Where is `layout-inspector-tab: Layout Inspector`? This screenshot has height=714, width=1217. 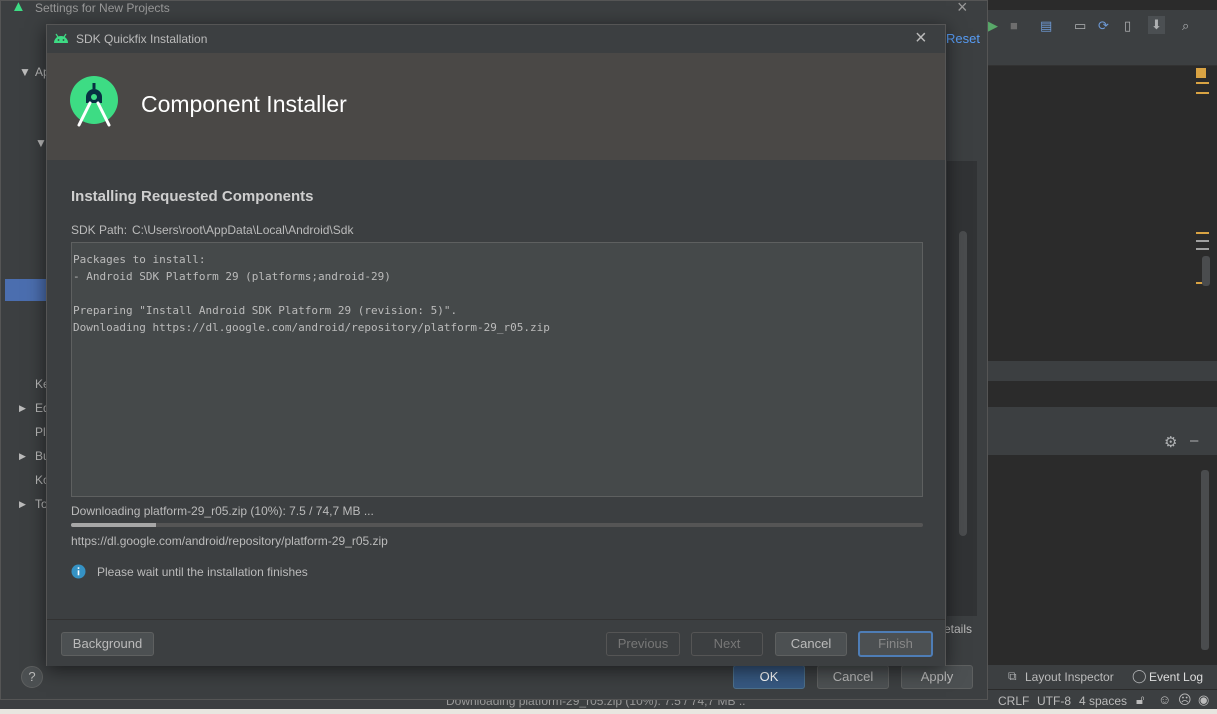 layout-inspector-tab: Layout Inspector is located at coordinates (1069, 677).